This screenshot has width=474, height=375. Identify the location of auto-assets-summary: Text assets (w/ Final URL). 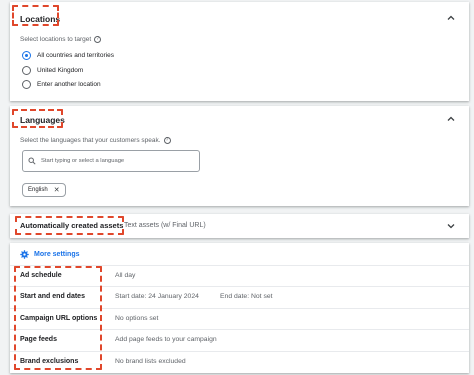
(165, 225).